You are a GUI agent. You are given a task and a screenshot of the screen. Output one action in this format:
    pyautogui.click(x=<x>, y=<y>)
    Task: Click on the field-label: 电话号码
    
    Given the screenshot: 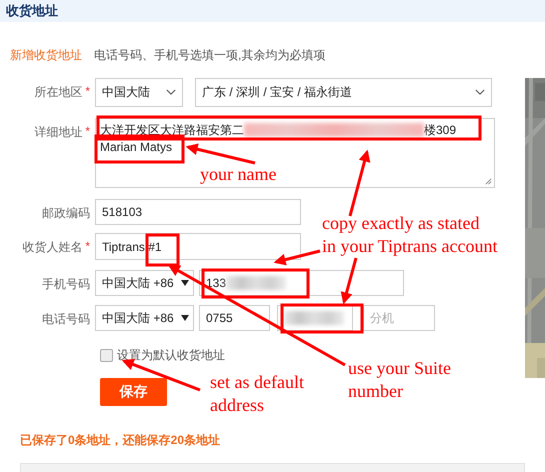 What is the action you would take?
    pyautogui.click(x=66, y=319)
    